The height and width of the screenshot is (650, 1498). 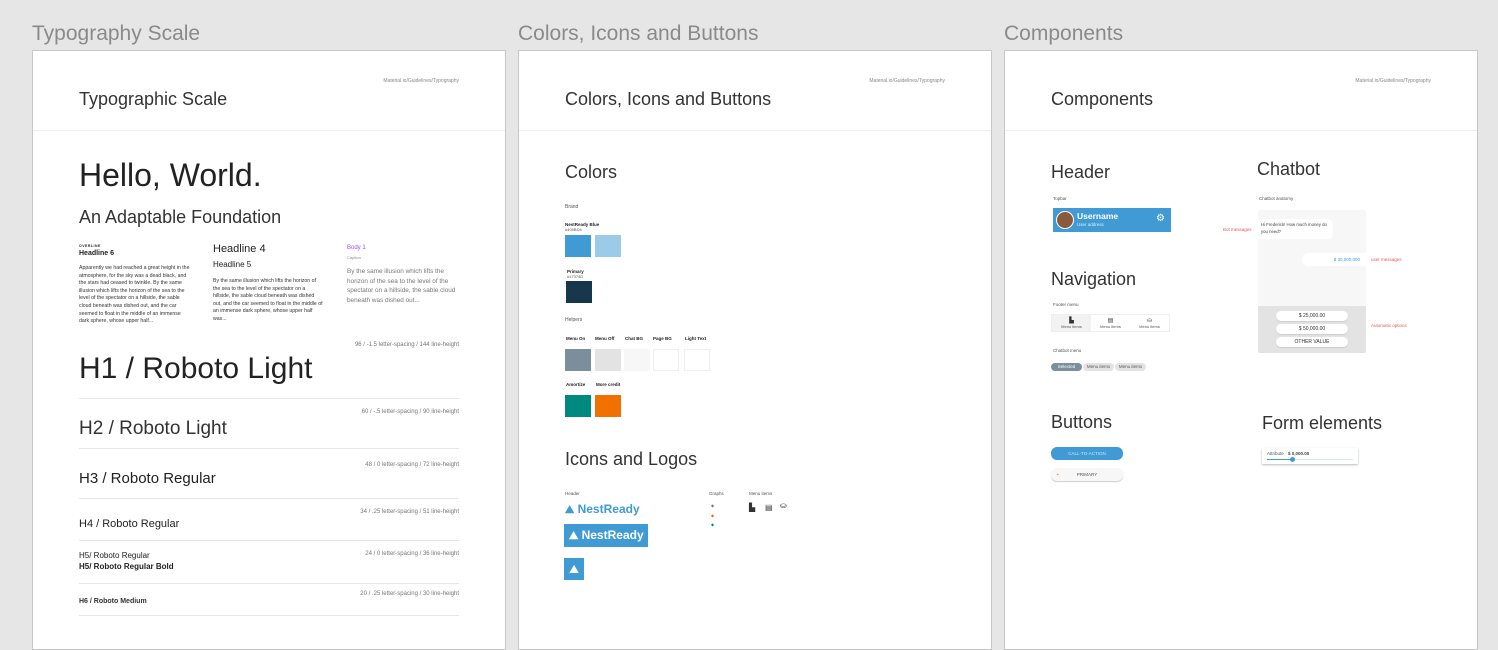 I want to click on footer-menu-item: ▙ Menu items, so click(x=1071, y=323).